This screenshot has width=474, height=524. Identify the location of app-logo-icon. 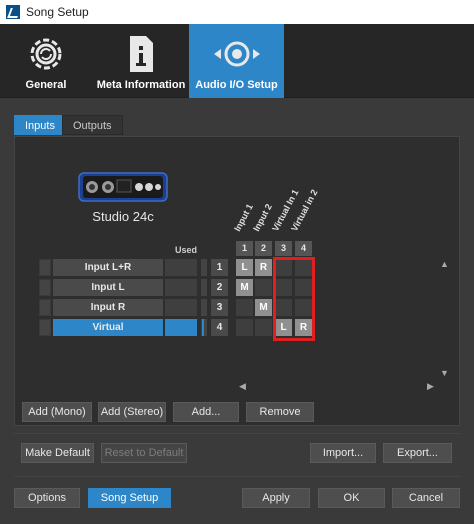
(13, 12).